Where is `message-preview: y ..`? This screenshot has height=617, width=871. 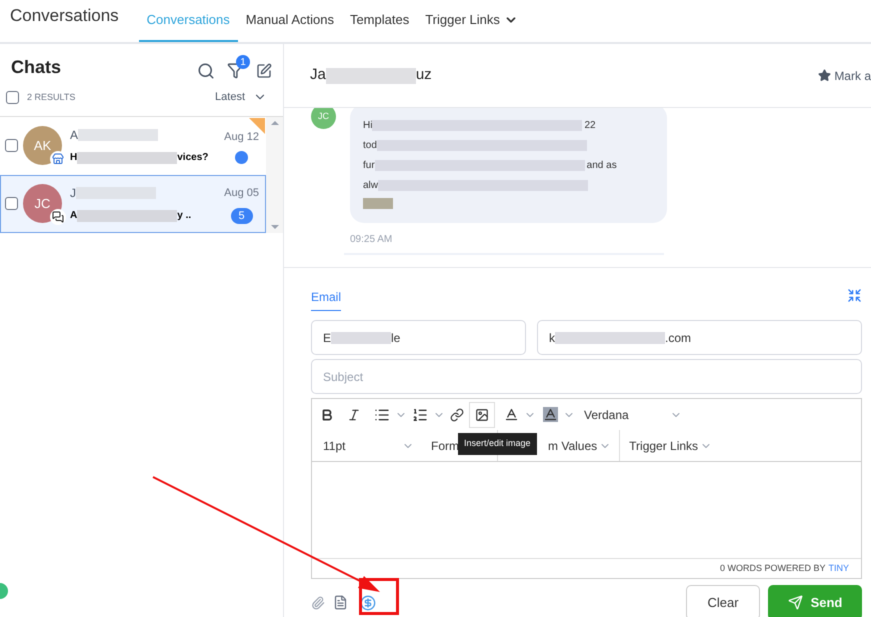
message-preview: y .. is located at coordinates (184, 216).